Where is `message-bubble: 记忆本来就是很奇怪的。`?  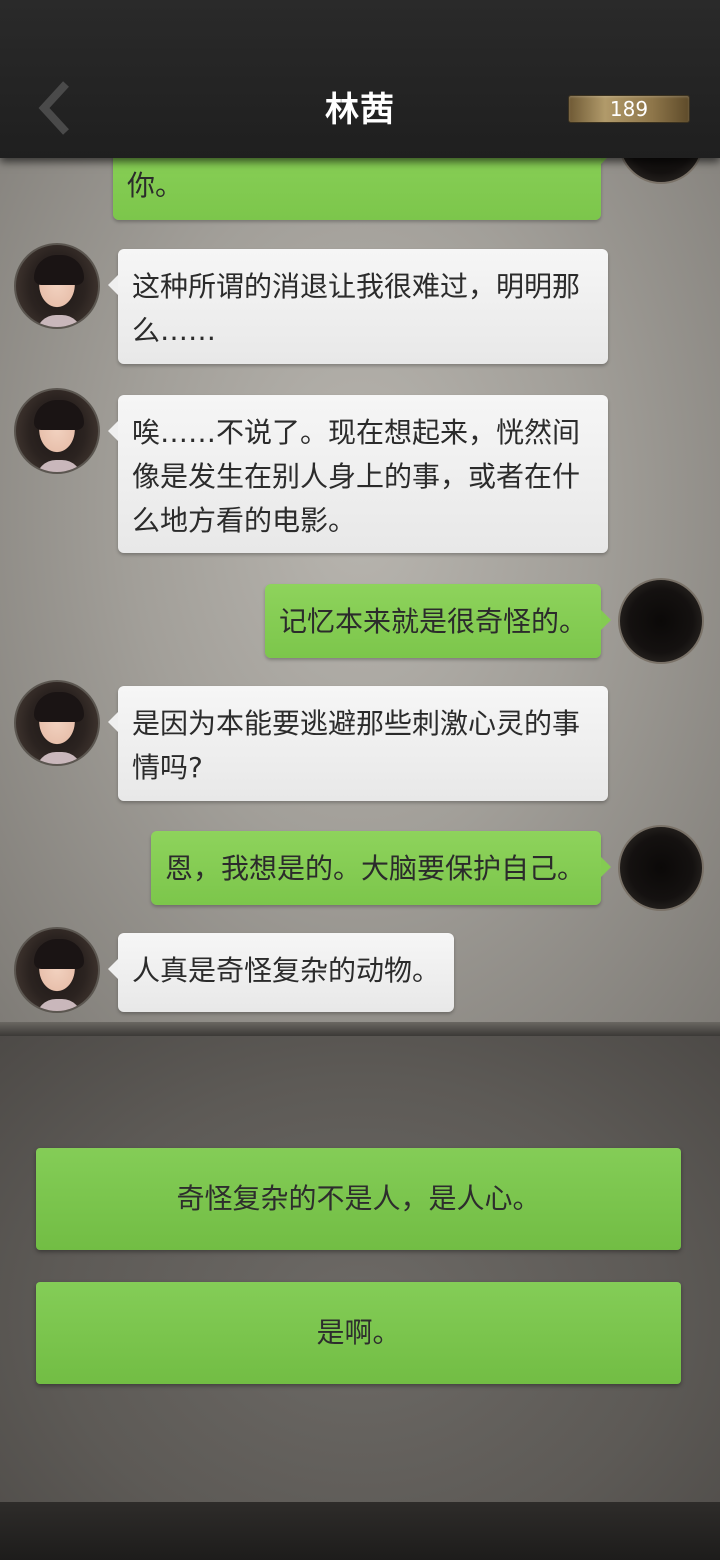
message-bubble: 记忆本来就是很奇怪的。 is located at coordinates (438, 621).